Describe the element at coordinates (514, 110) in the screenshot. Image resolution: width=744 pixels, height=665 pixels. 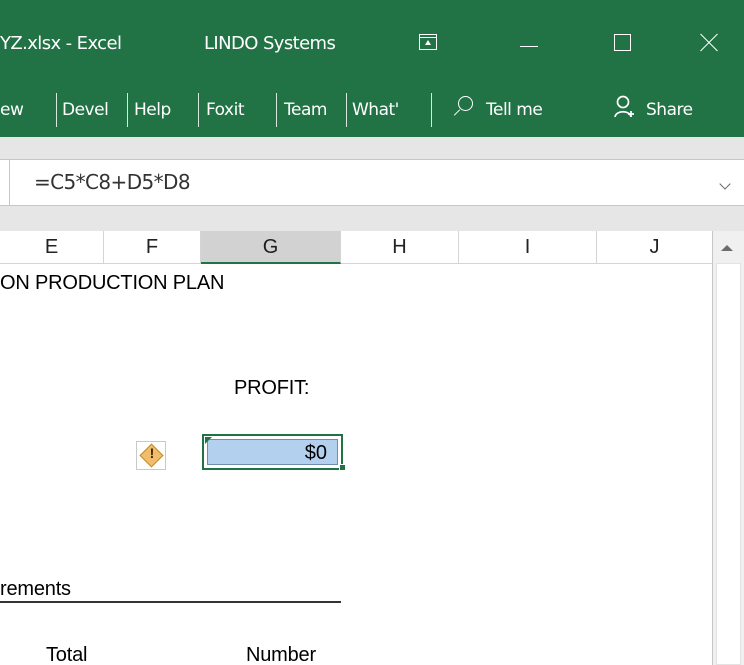
I see `tell-me-search: Tell me` at that location.